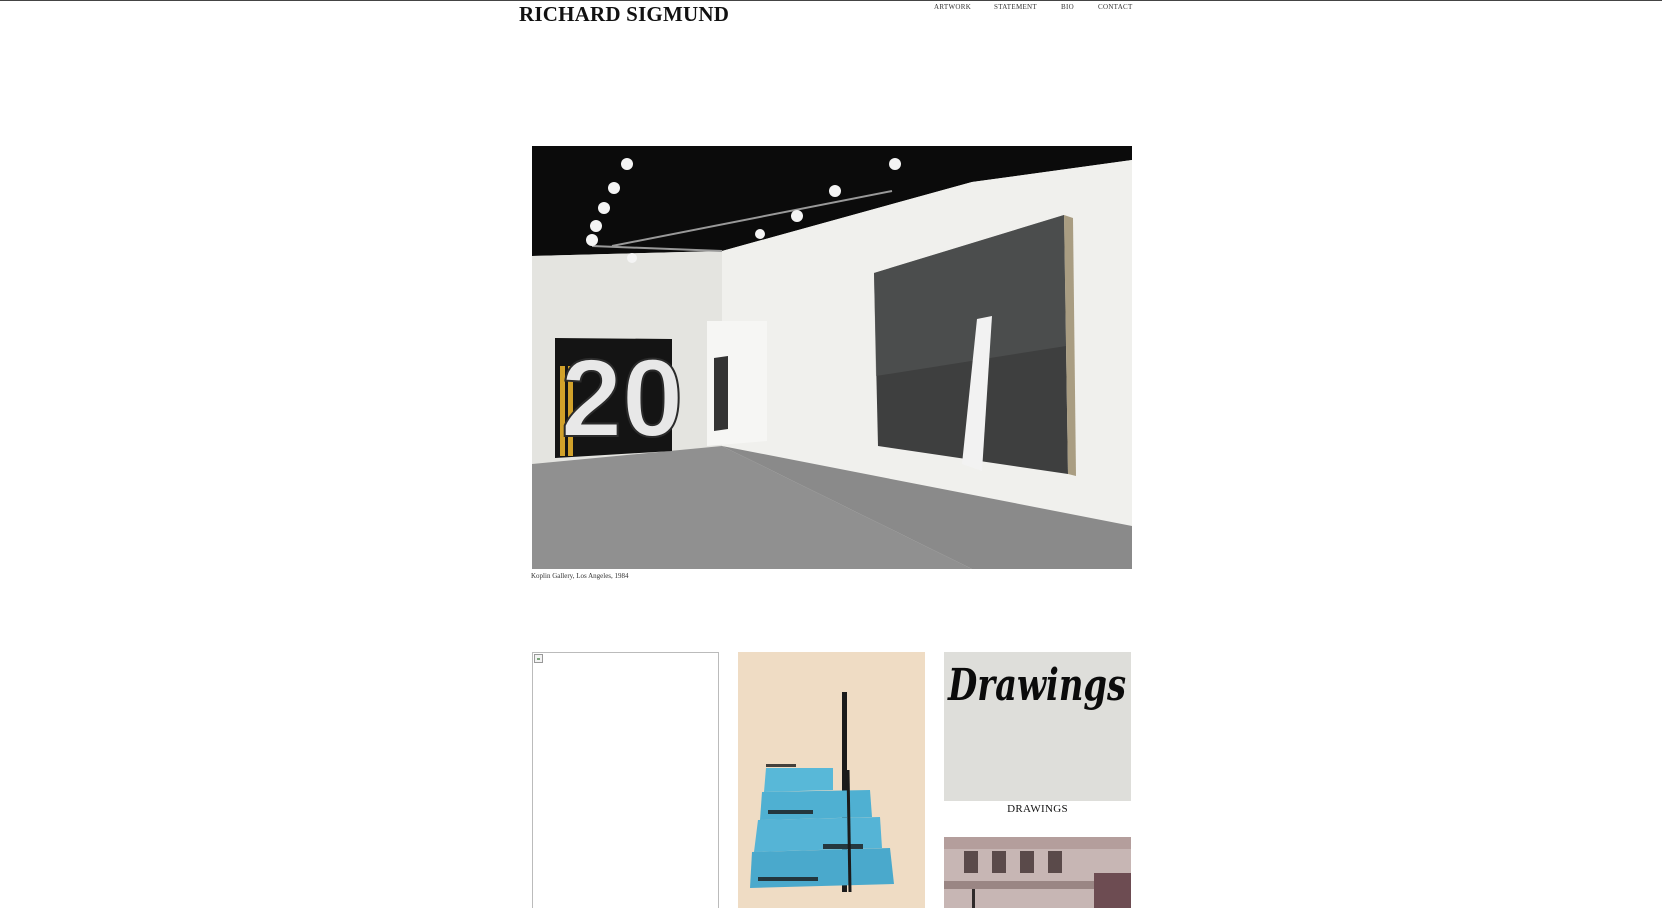 This screenshot has height=908, width=1662. I want to click on drawings-image-text: Drawings, so click(1036, 685).